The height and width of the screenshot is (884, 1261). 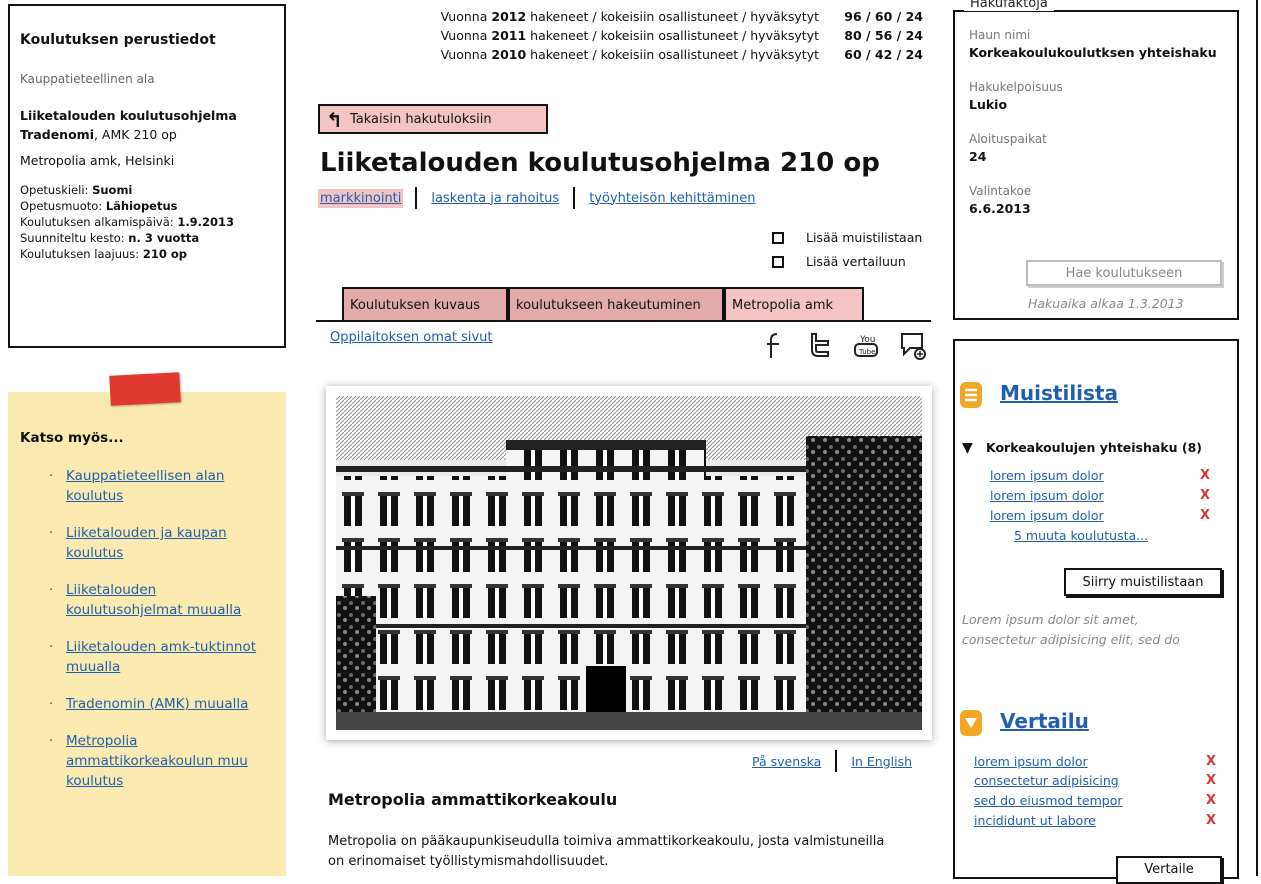 What do you see at coordinates (836, 761) in the screenshot?
I see `language-separator` at bounding box center [836, 761].